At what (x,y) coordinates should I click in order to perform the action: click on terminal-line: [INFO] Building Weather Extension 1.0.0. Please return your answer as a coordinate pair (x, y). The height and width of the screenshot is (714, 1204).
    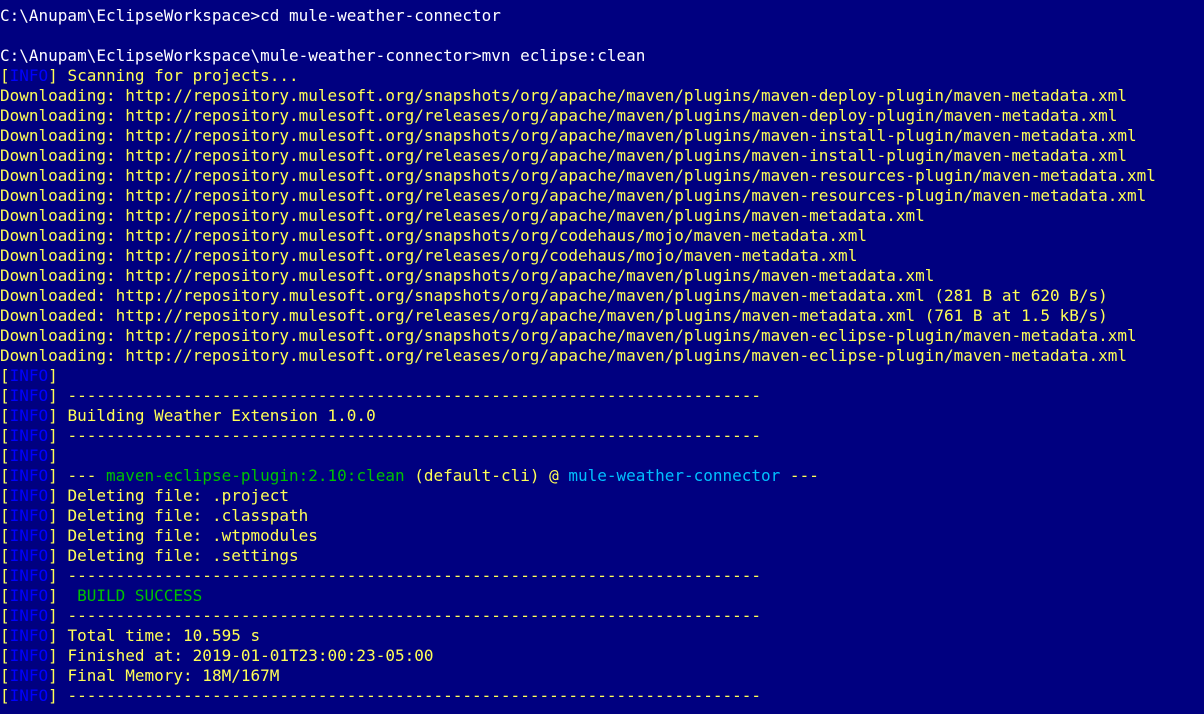
    Looking at the image, I should click on (602, 416).